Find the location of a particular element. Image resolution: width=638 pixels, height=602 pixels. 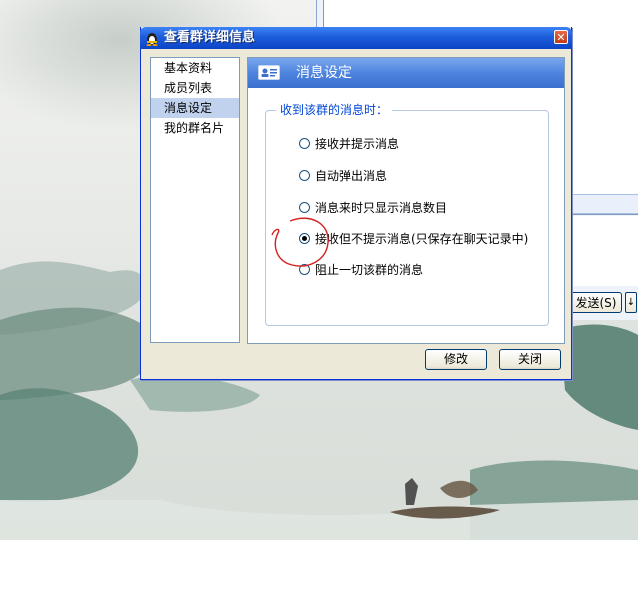

close-button: 关闭 is located at coordinates (530, 359).